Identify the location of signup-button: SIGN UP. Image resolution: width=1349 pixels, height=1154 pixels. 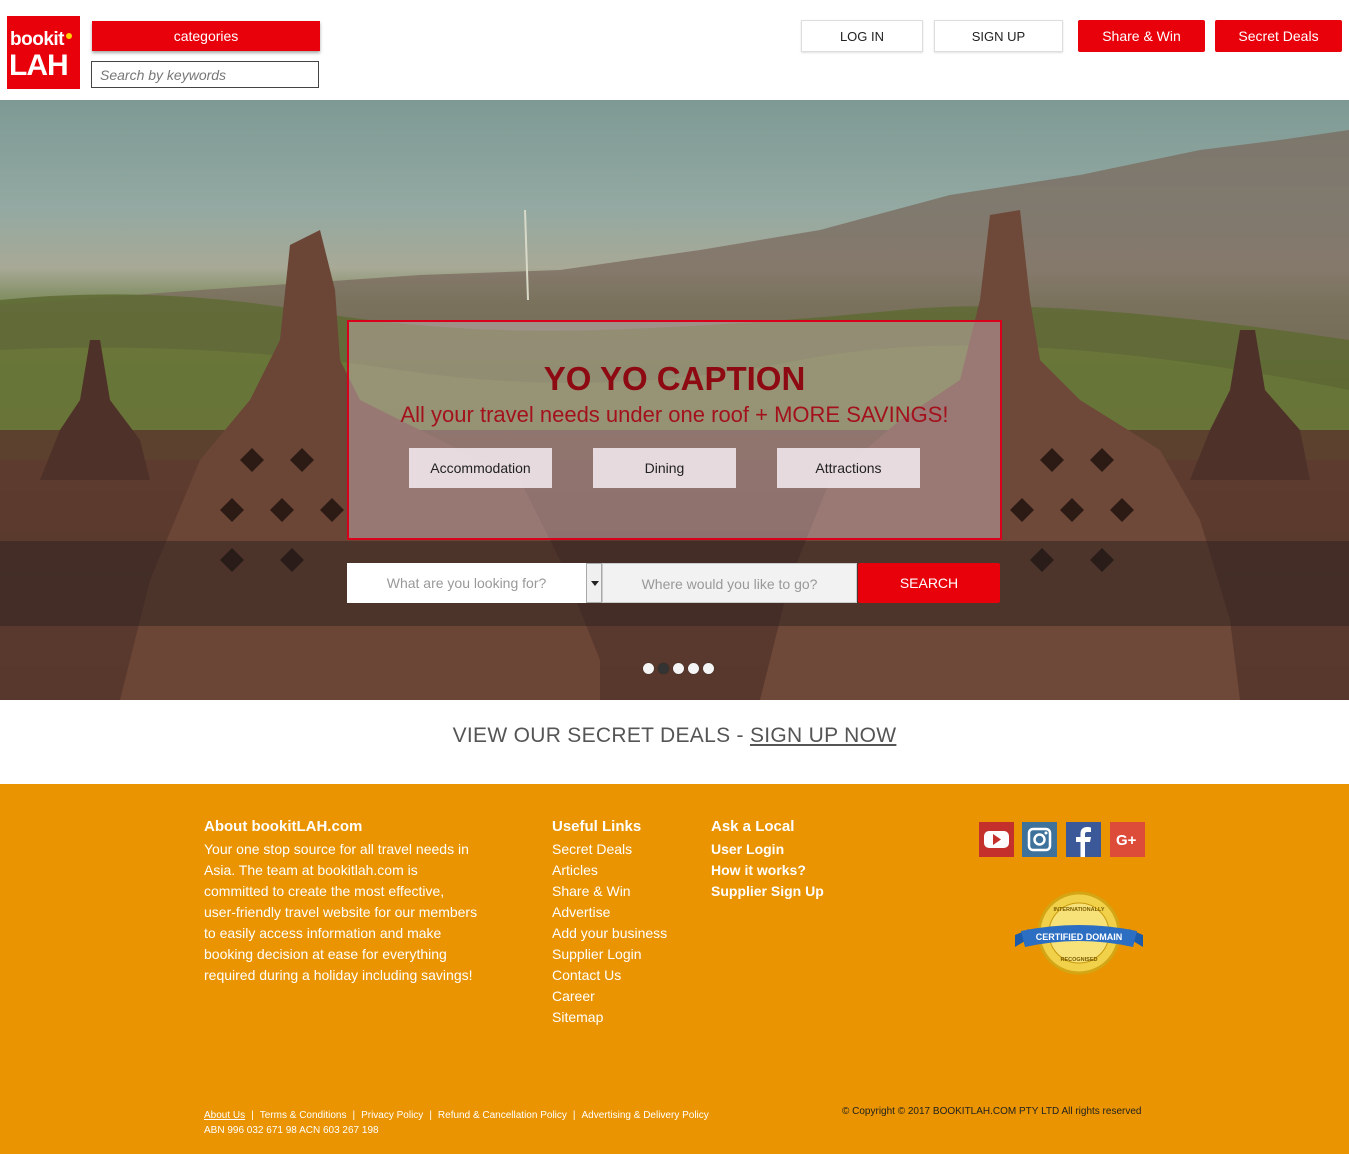
(998, 36).